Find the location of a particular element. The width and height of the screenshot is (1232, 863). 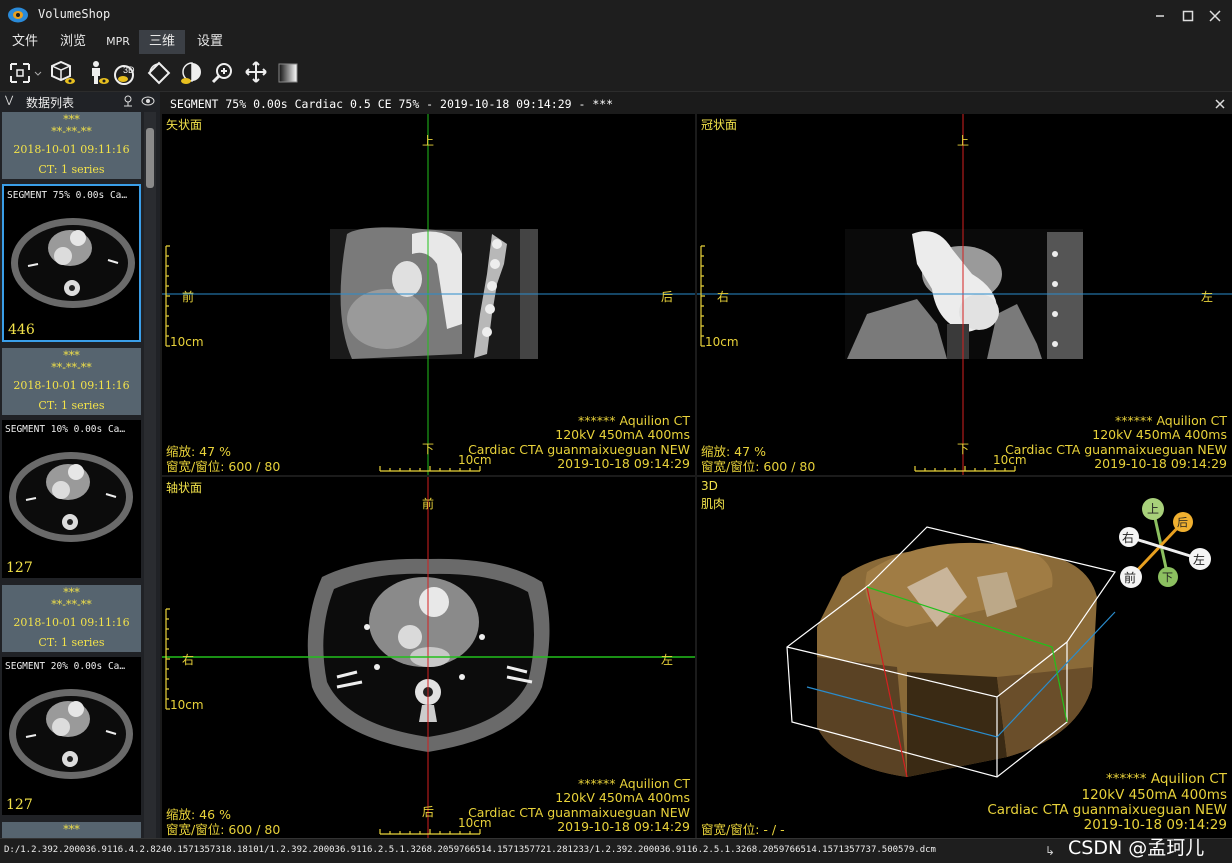

close-viewer-icon is located at coordinates (1220, 104).